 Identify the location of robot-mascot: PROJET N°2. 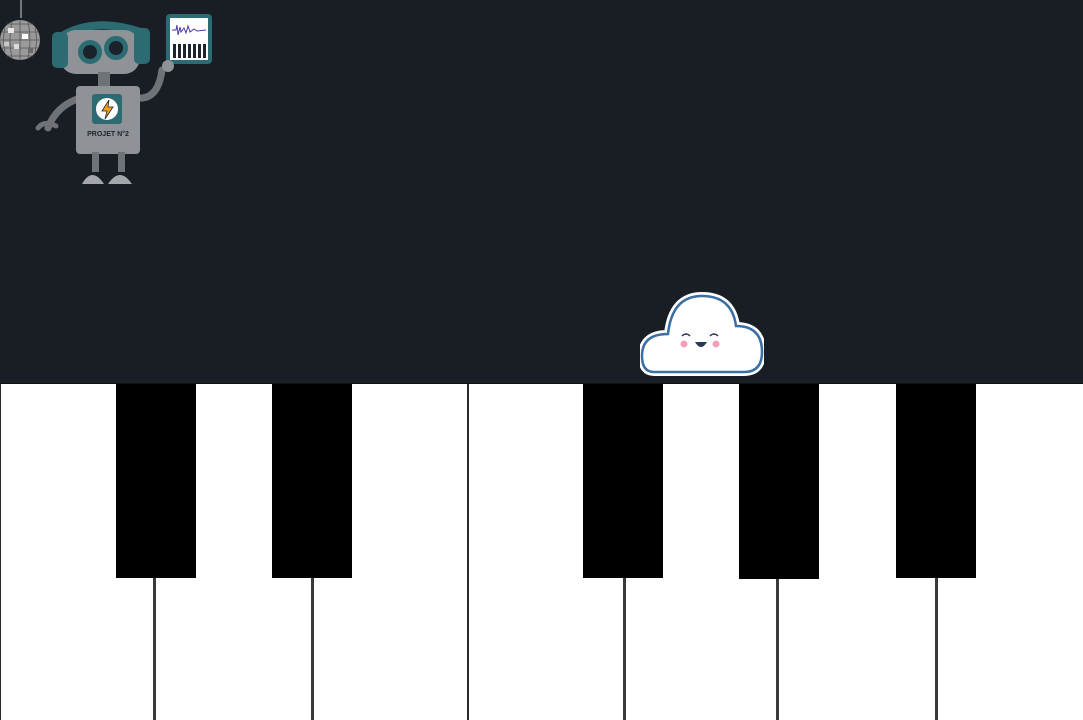
(123, 99).